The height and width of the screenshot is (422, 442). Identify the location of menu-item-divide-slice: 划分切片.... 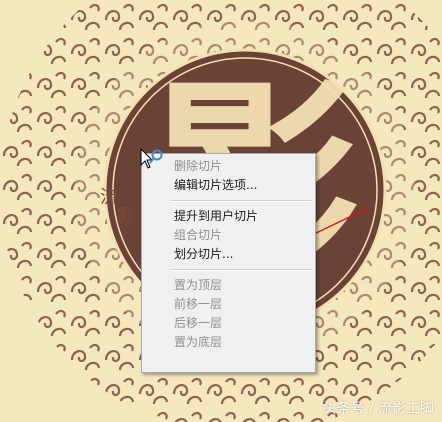
(228, 254).